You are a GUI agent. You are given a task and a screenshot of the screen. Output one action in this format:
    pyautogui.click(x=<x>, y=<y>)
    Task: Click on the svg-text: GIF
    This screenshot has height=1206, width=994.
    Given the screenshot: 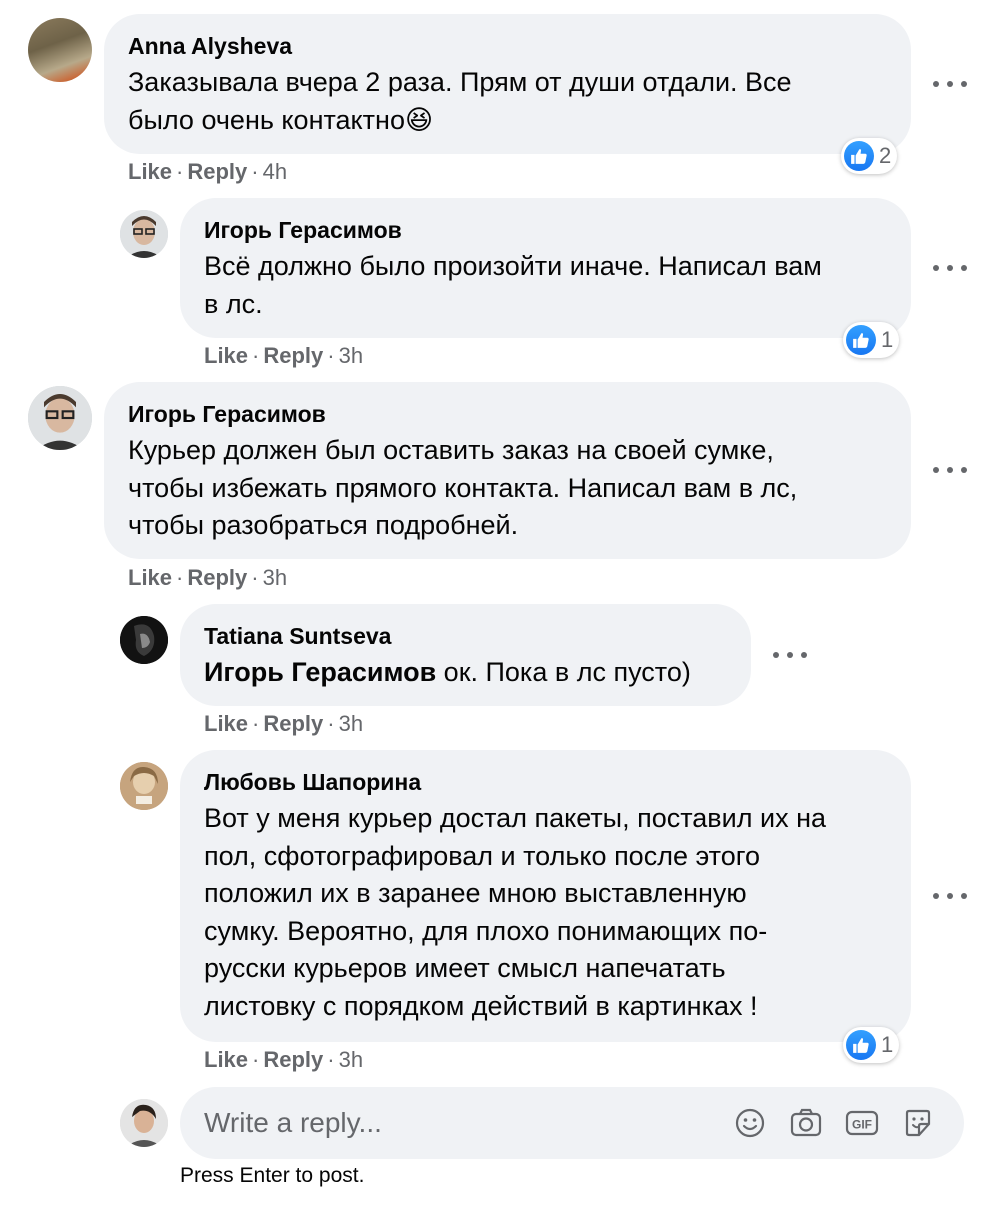 What is the action you would take?
    pyautogui.click(x=862, y=1125)
    